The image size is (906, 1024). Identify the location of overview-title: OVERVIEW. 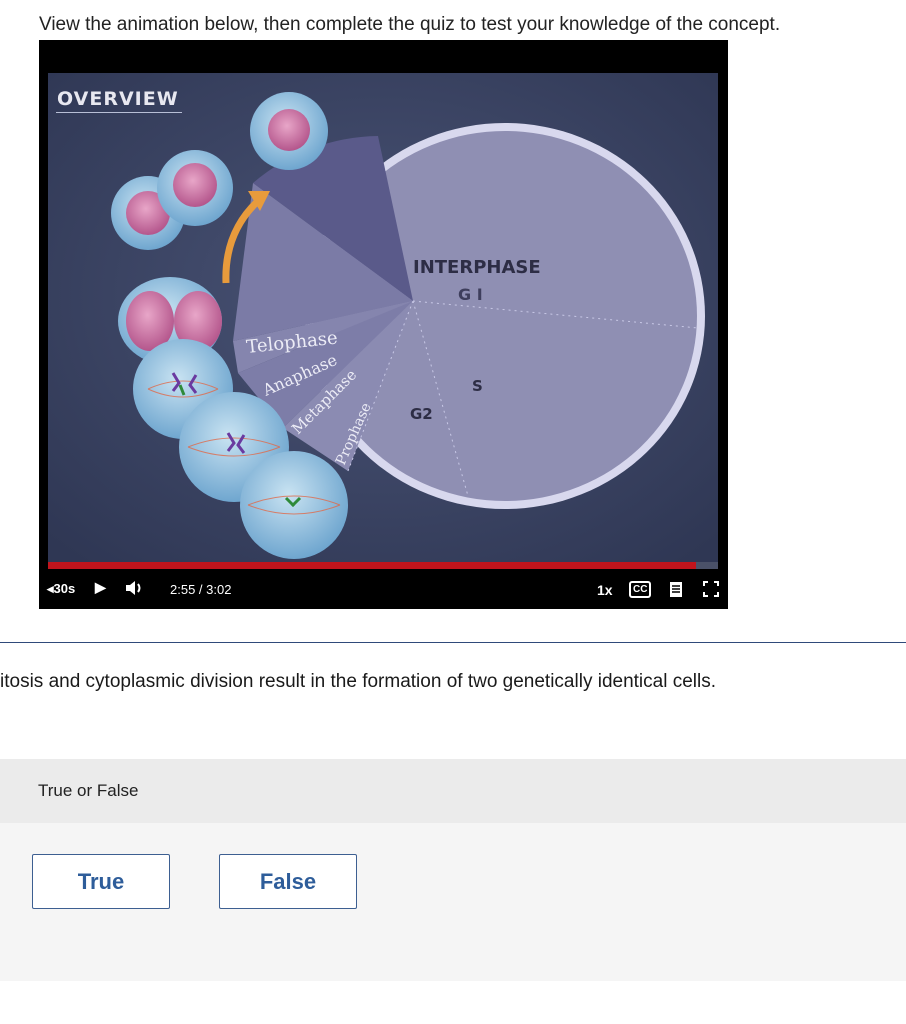
(118, 99).